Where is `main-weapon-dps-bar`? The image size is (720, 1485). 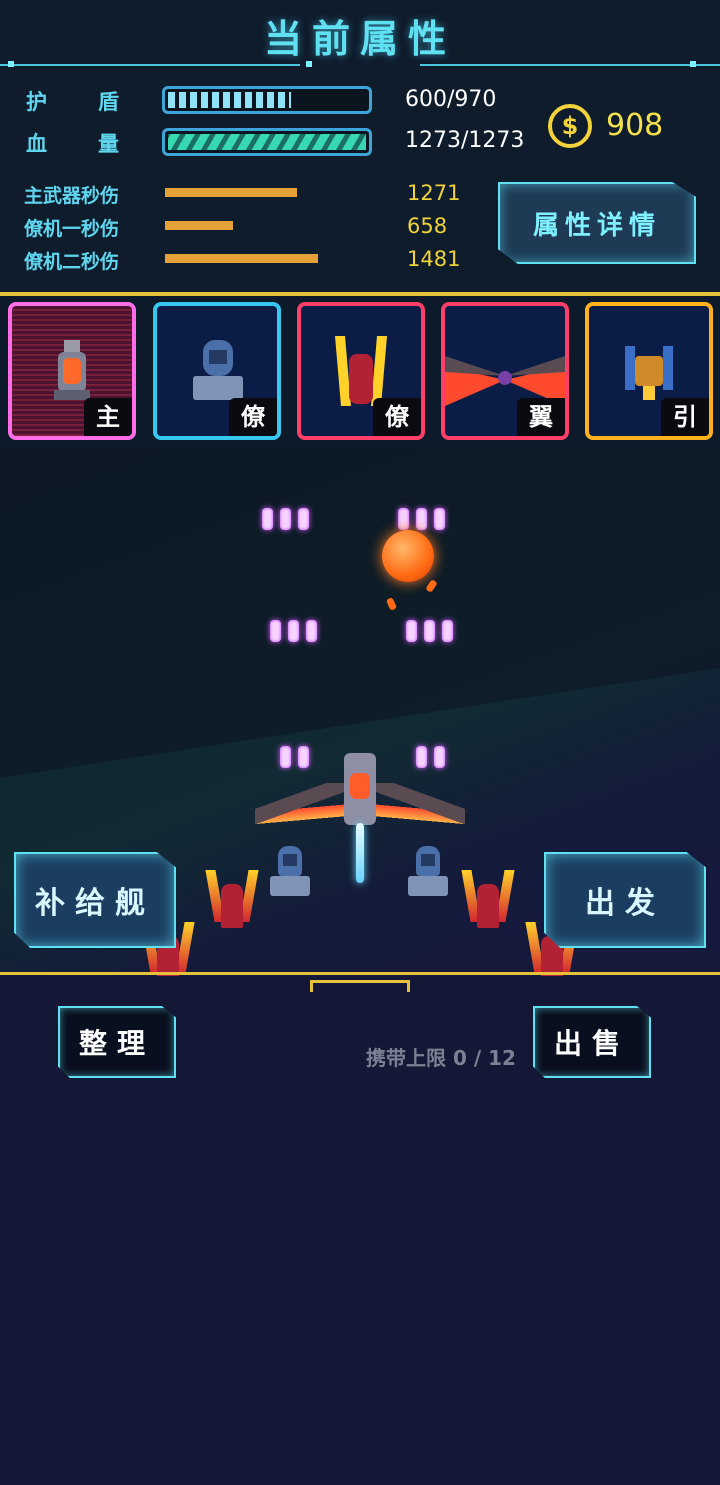 main-weapon-dps-bar is located at coordinates (231, 192).